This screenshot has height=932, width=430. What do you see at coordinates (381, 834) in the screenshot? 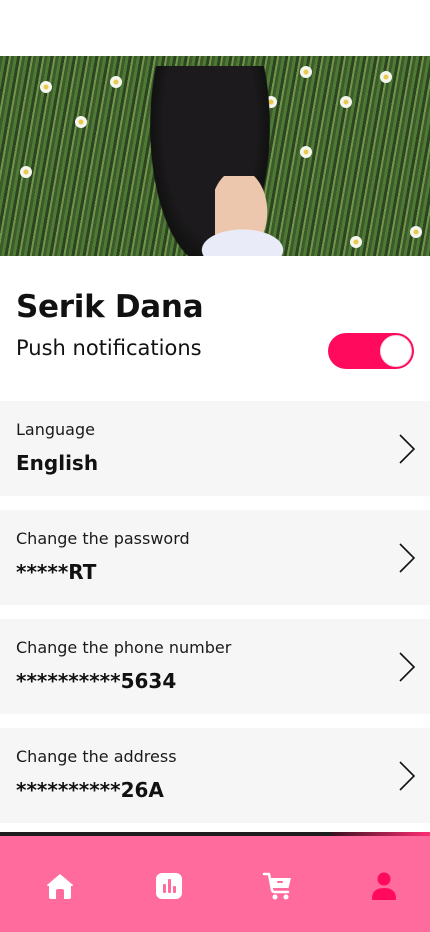
I see `tab-active-indicator` at bounding box center [381, 834].